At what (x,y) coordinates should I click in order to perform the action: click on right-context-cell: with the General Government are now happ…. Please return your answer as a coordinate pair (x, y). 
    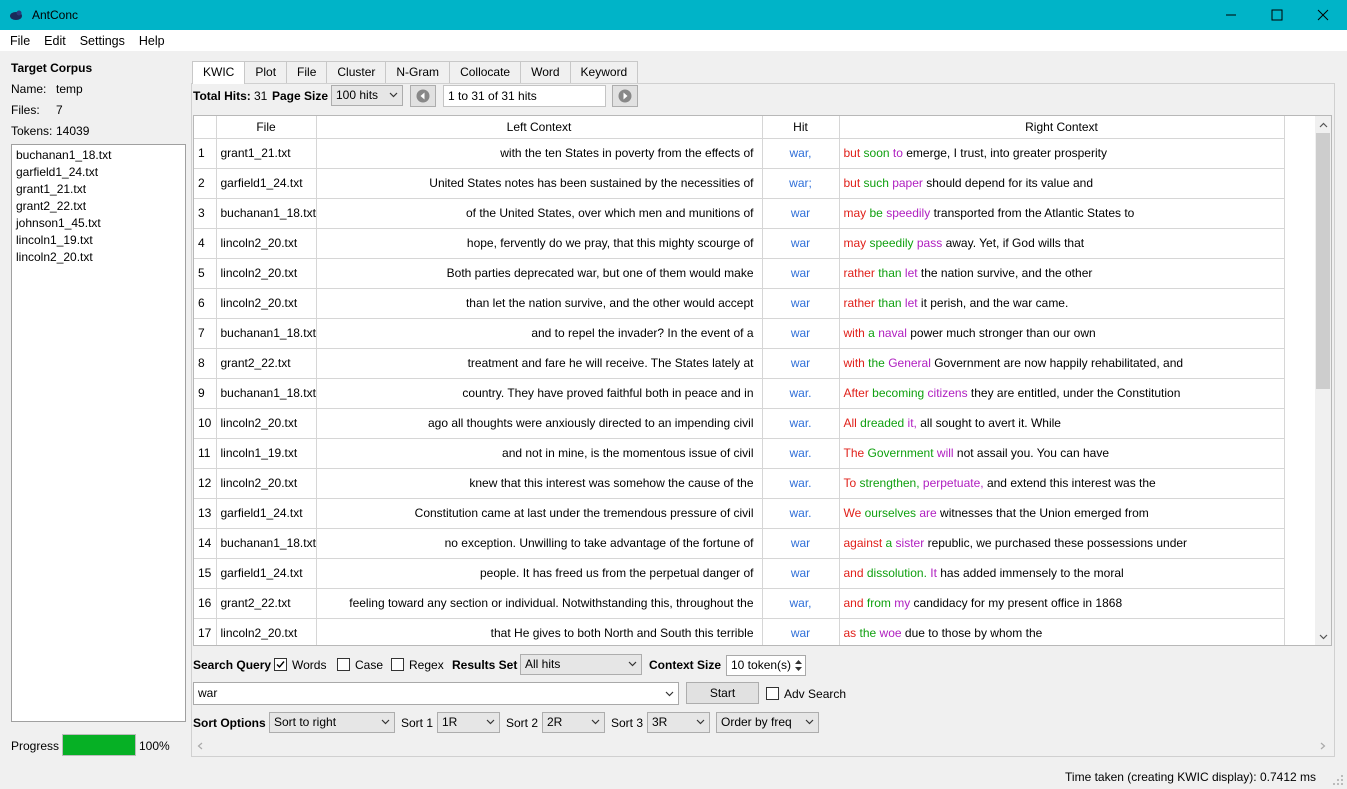
    Looking at the image, I should click on (1062, 363).